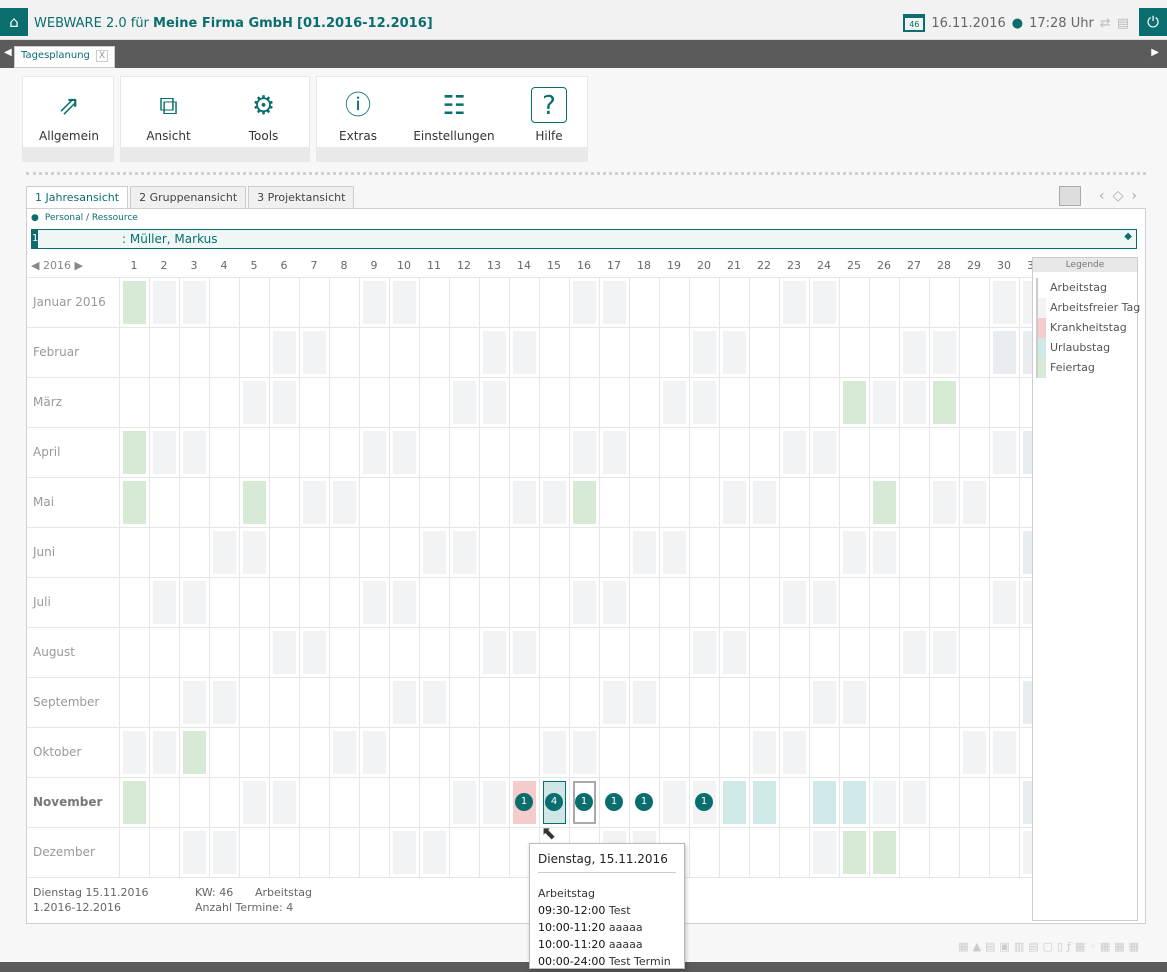 This screenshot has height=972, width=1167. I want to click on select-arrow-icon: ◆, so click(1128, 236).